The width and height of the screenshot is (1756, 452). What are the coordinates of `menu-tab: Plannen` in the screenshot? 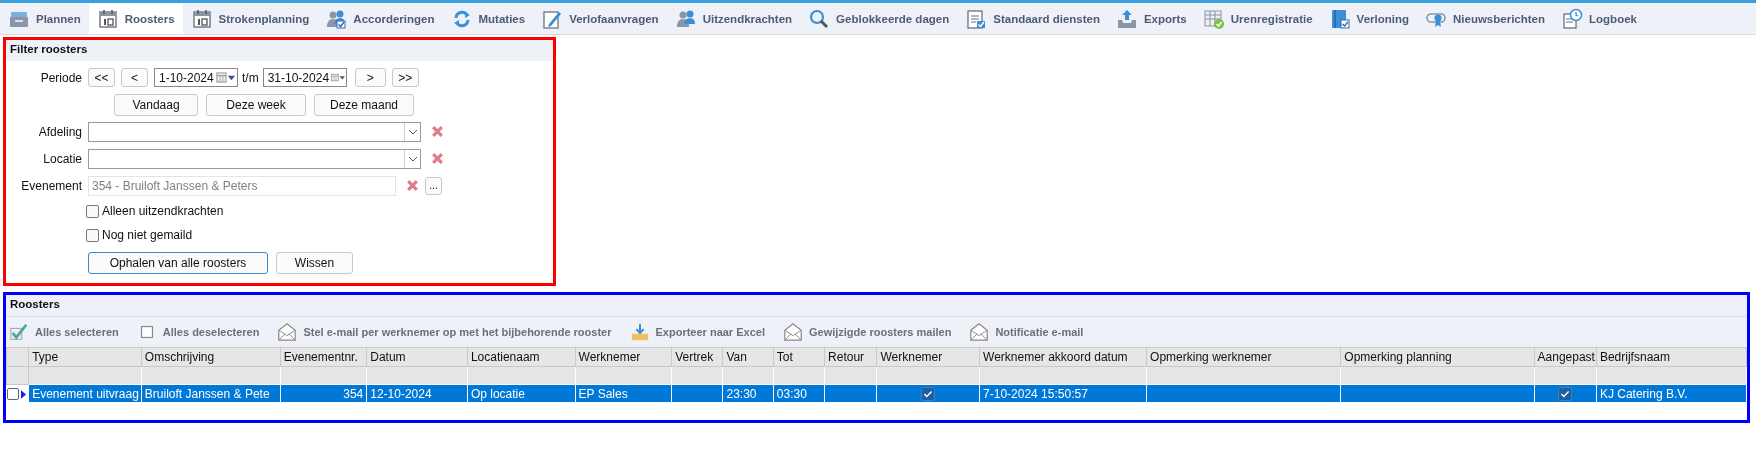 It's located at (44, 18).